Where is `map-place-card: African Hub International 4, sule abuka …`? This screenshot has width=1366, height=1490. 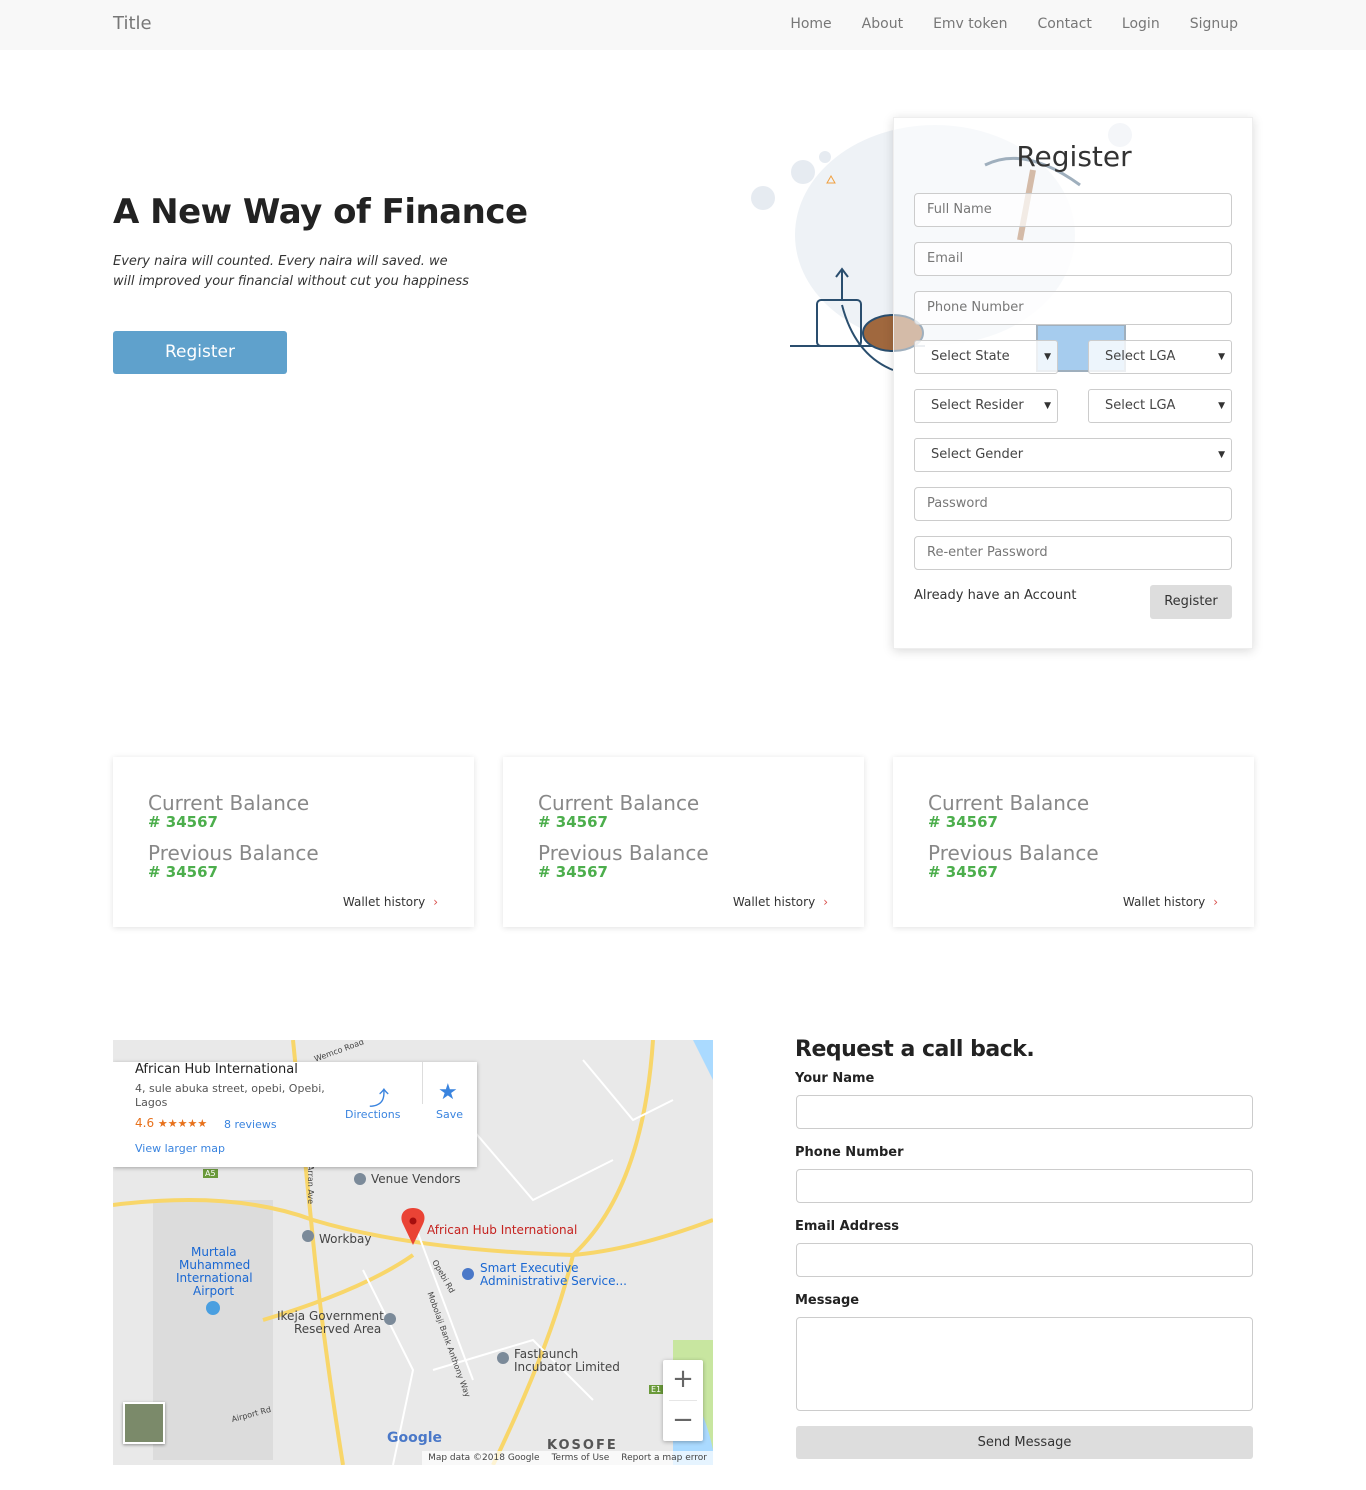 map-place-card: African Hub International 4, sule abuka … is located at coordinates (295, 1114).